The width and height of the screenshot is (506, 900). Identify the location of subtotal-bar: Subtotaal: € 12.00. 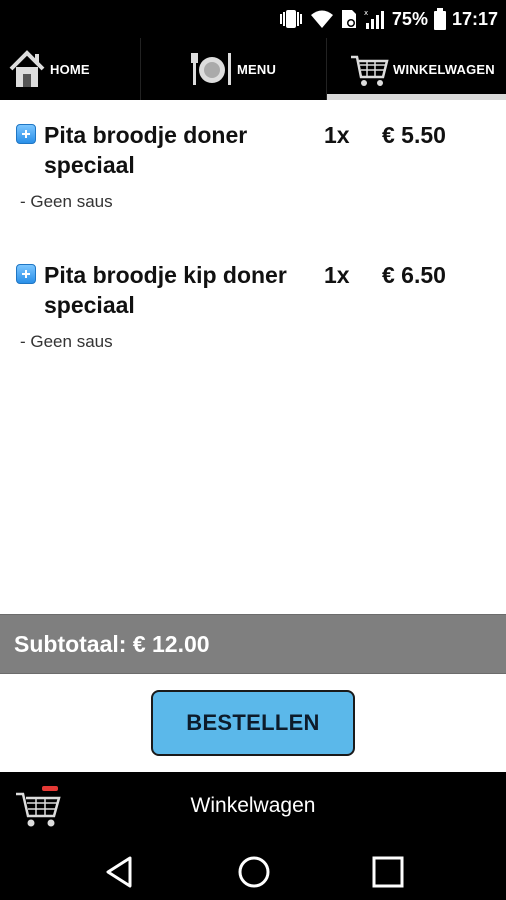
(253, 644).